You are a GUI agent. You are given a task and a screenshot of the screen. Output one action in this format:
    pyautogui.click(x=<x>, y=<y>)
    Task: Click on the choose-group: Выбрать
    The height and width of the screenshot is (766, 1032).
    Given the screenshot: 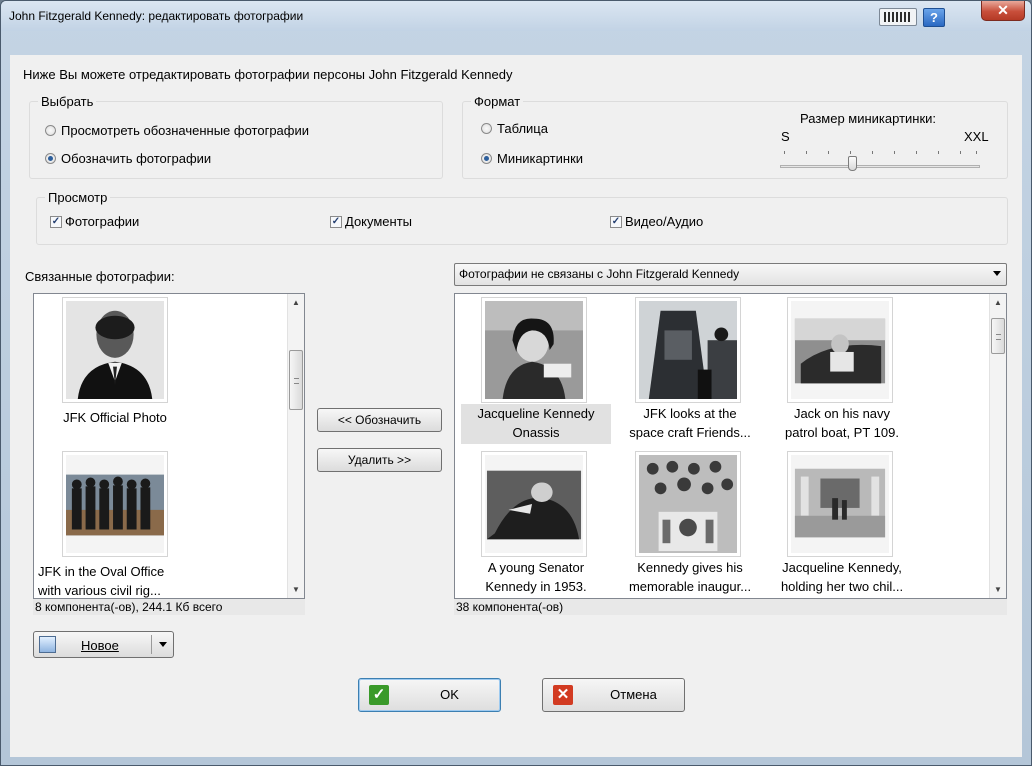 What is the action you would take?
    pyautogui.click(x=236, y=136)
    